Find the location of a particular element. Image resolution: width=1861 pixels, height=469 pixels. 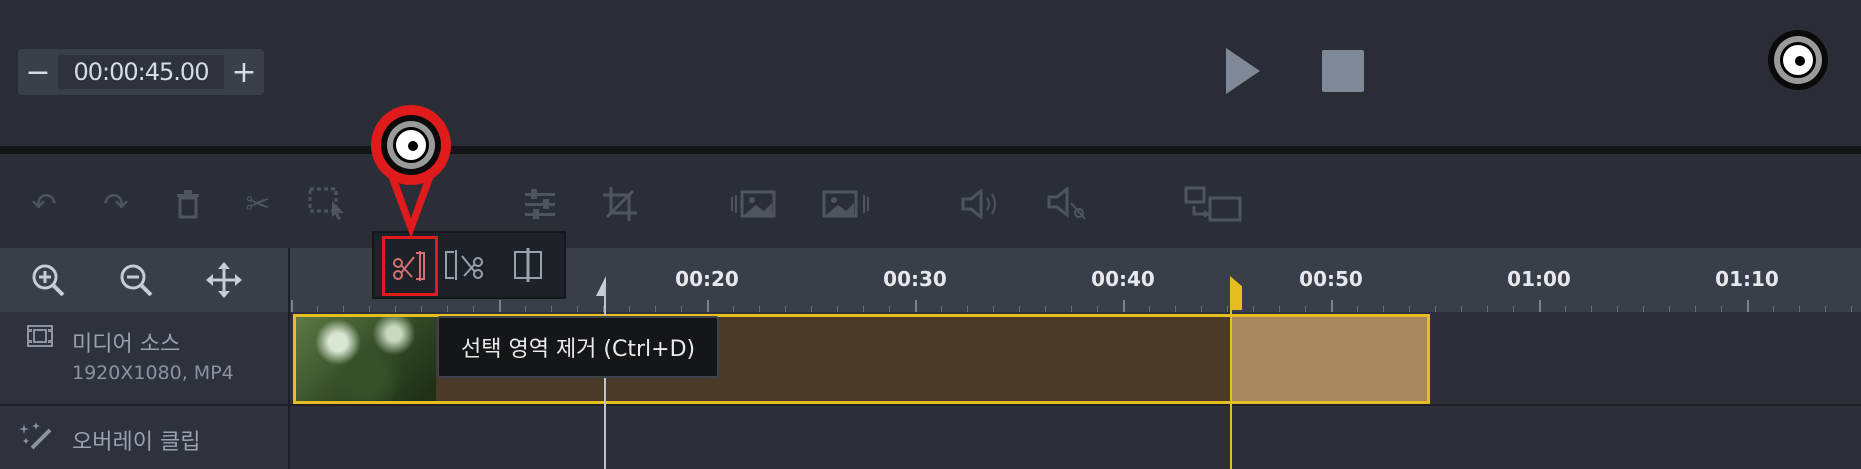

crop-icon is located at coordinates (620, 204).